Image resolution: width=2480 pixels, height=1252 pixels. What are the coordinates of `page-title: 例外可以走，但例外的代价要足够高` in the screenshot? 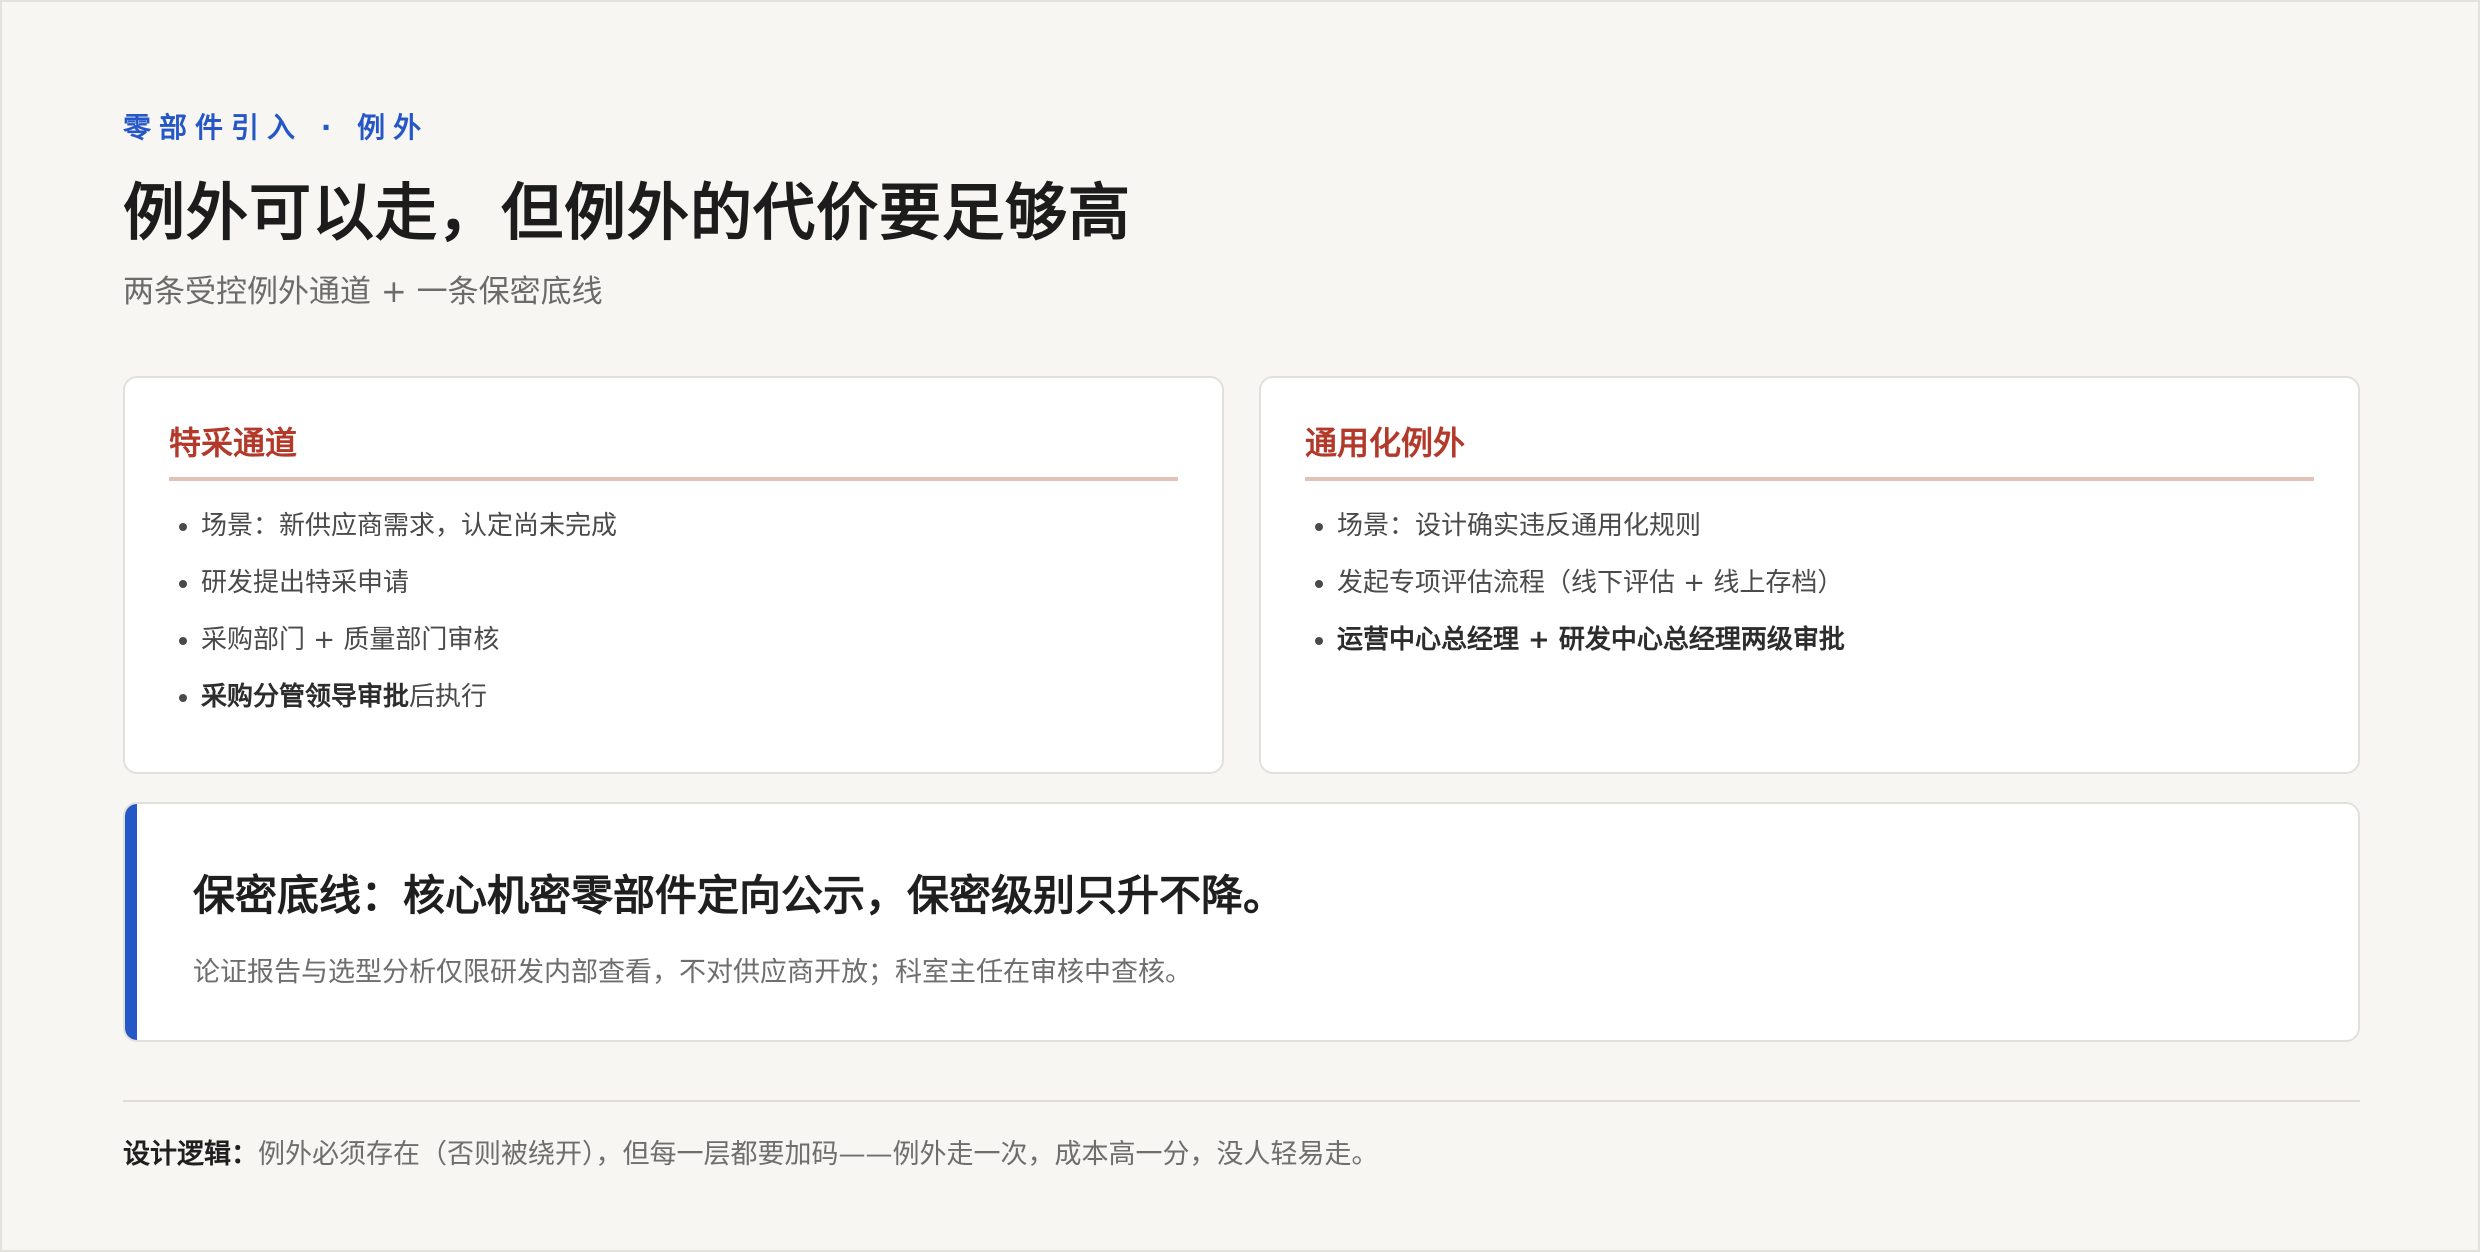 It's located at (627, 212).